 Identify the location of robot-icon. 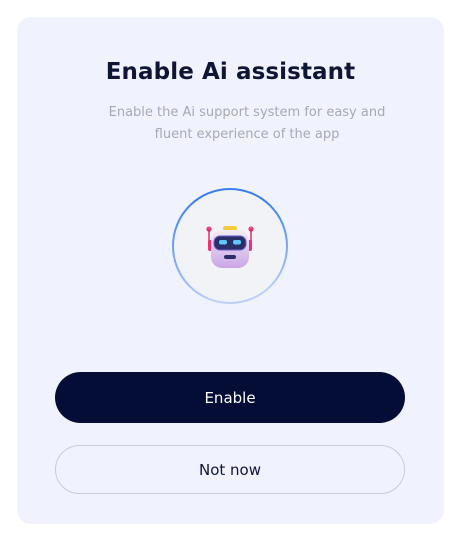
(230, 247).